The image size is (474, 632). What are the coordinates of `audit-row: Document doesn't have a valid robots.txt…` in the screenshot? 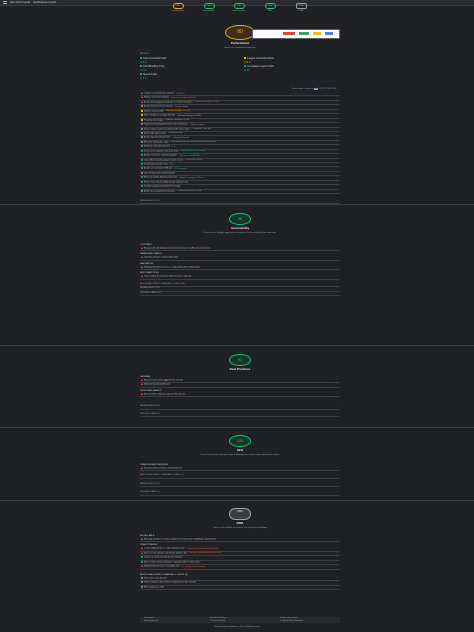 It's located at (240, 469).